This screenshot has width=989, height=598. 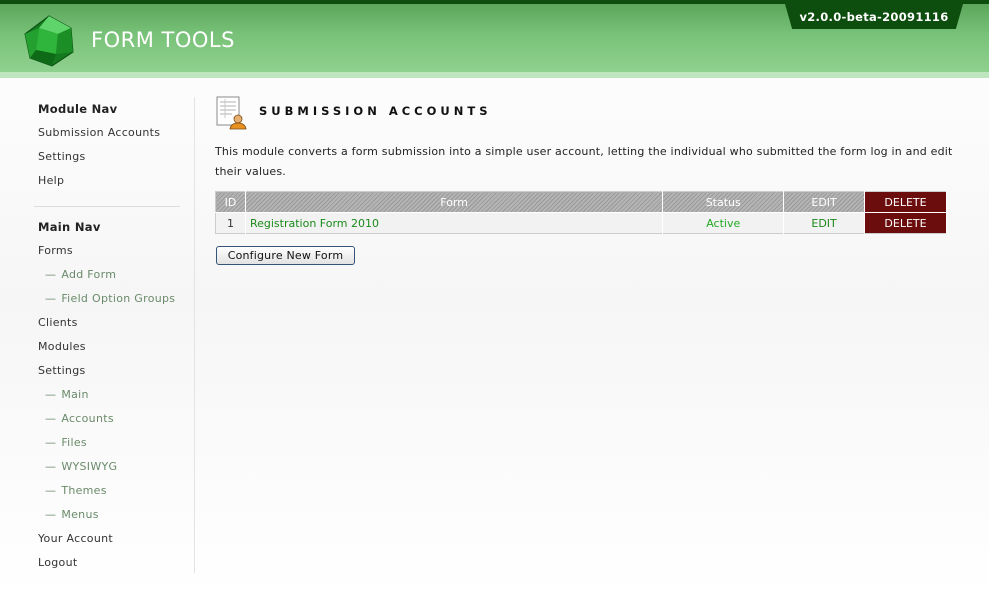 I want to click on nav-item-forms: Forms, so click(x=116, y=254).